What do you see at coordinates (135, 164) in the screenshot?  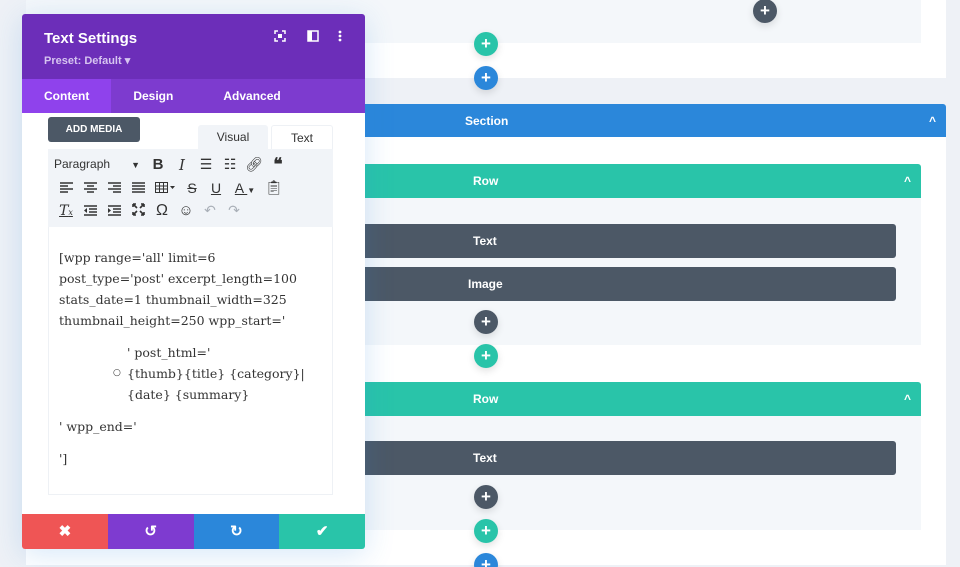 I see `caret-down-icon: ▼` at bounding box center [135, 164].